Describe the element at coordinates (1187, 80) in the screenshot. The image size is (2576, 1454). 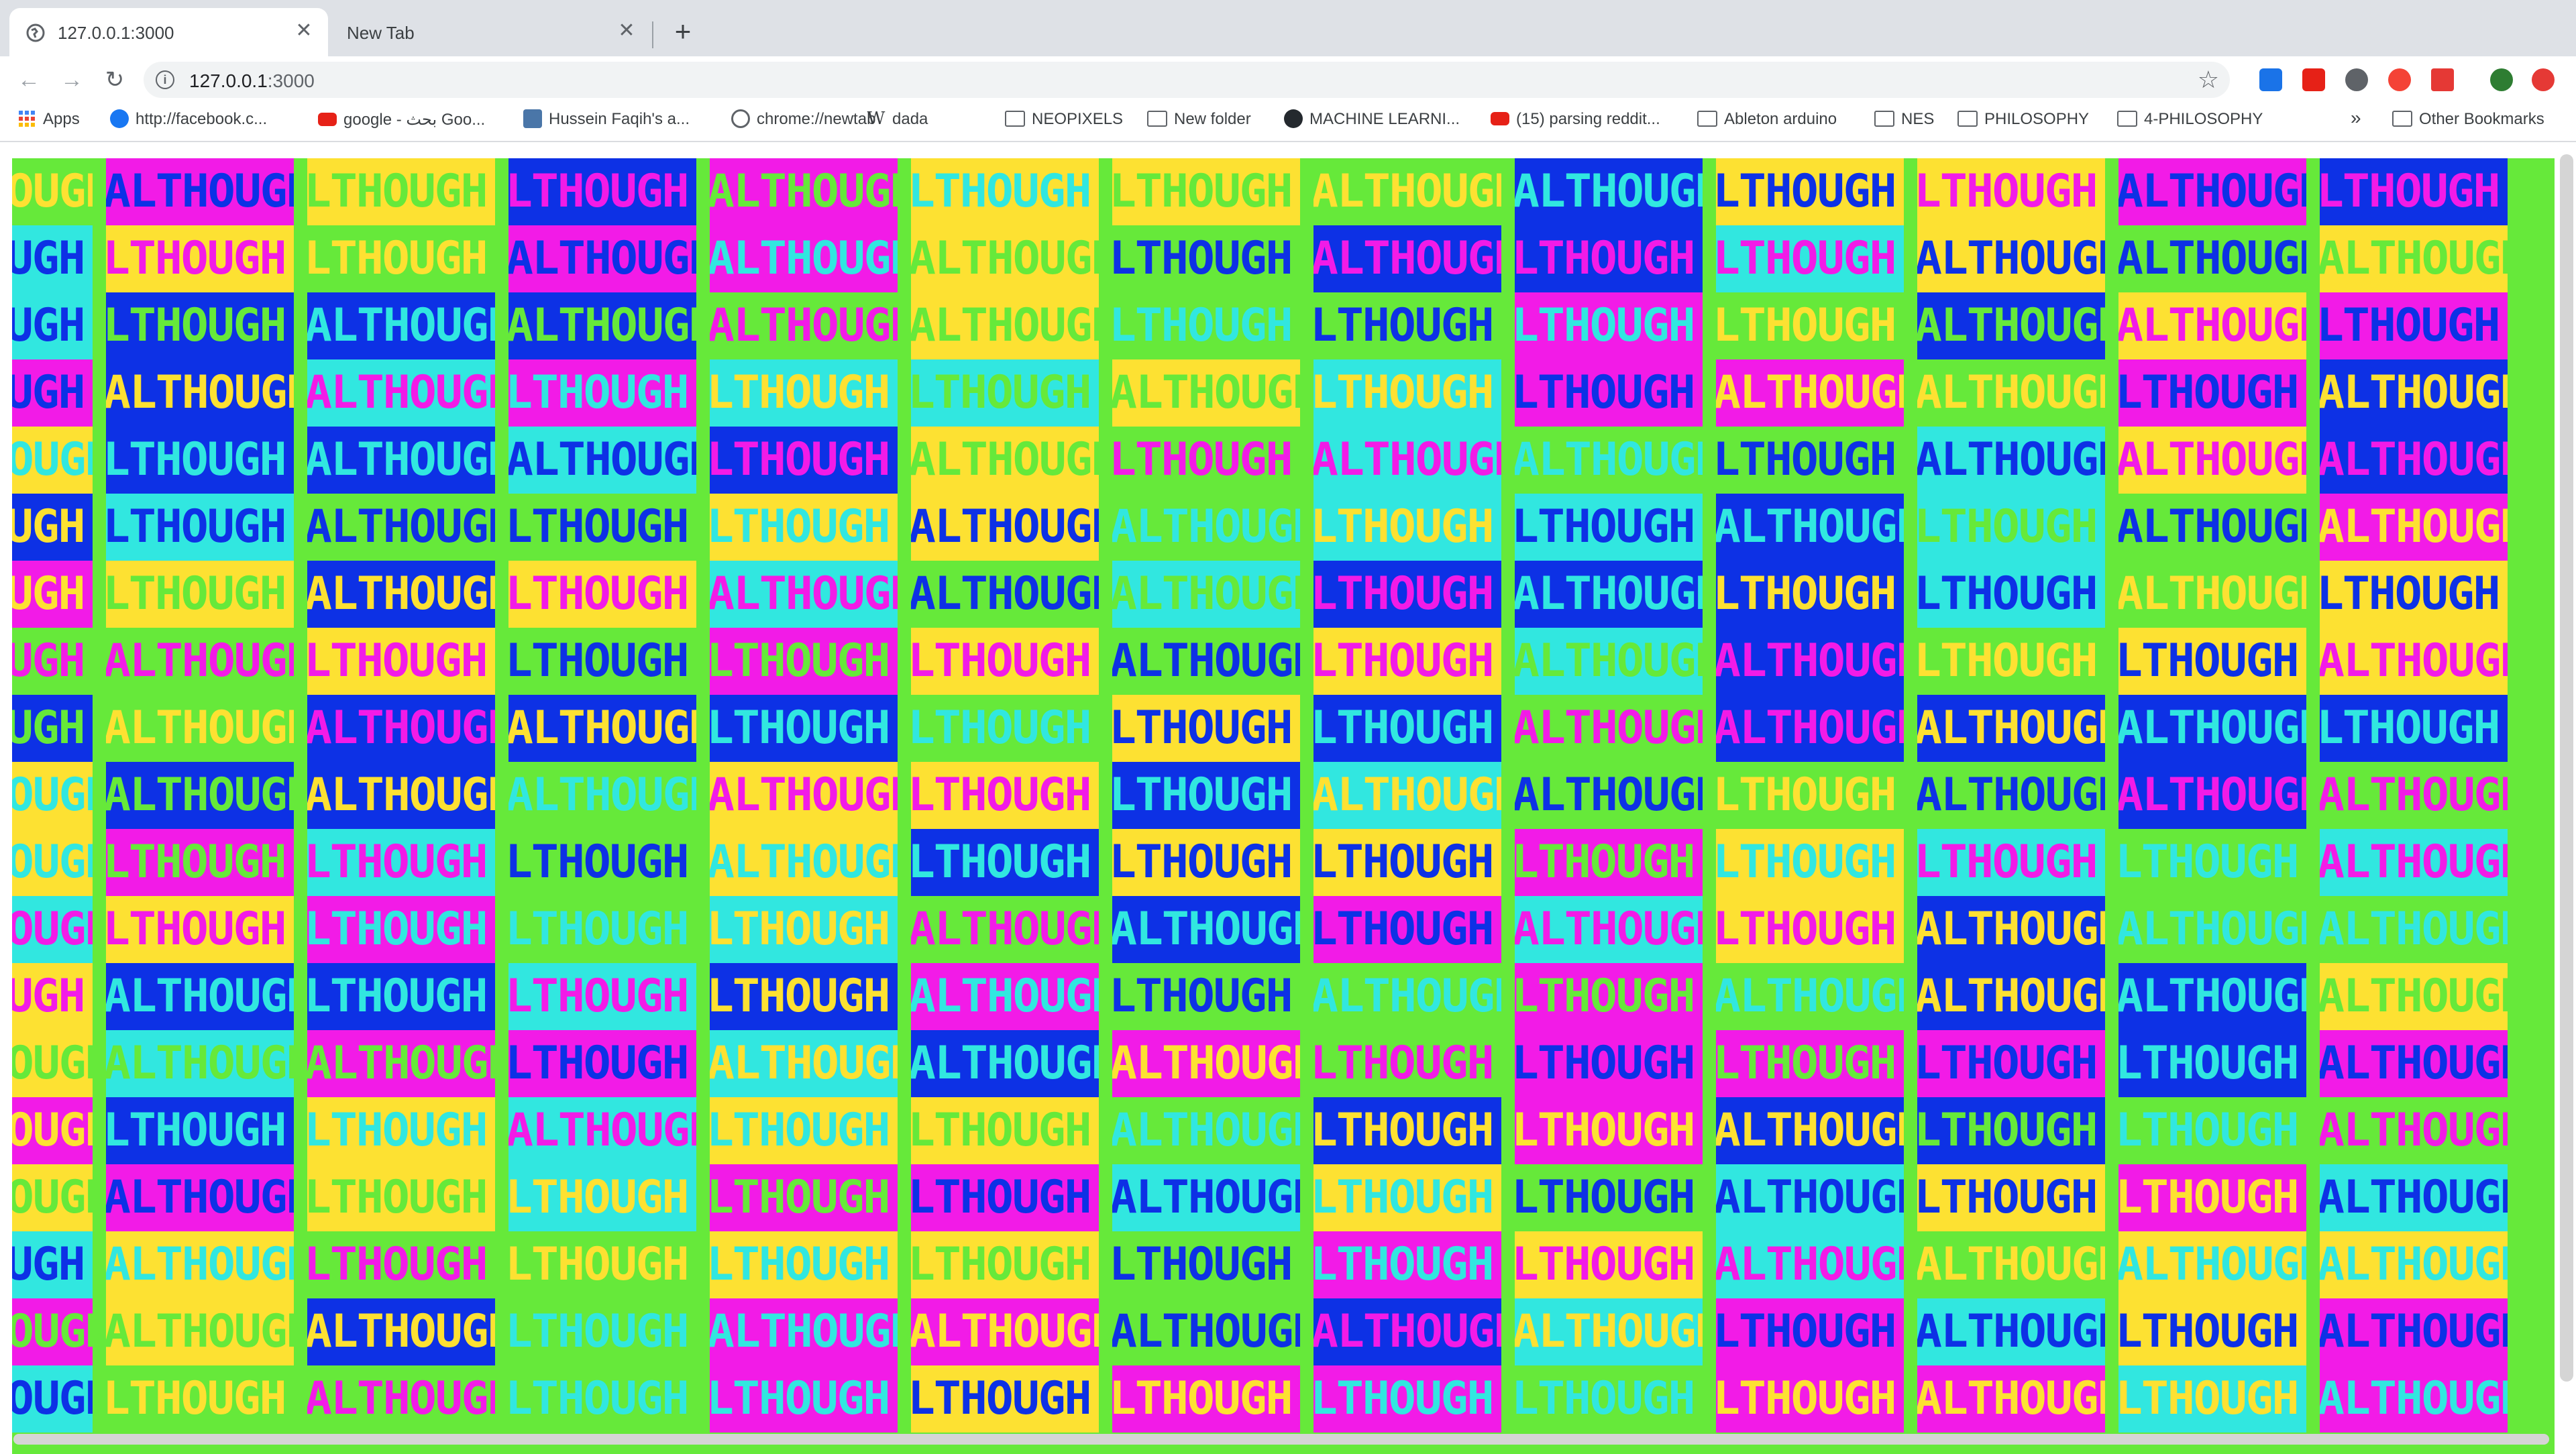
I see `address-bar: i 127.0.0.1:3000 ☆` at that location.